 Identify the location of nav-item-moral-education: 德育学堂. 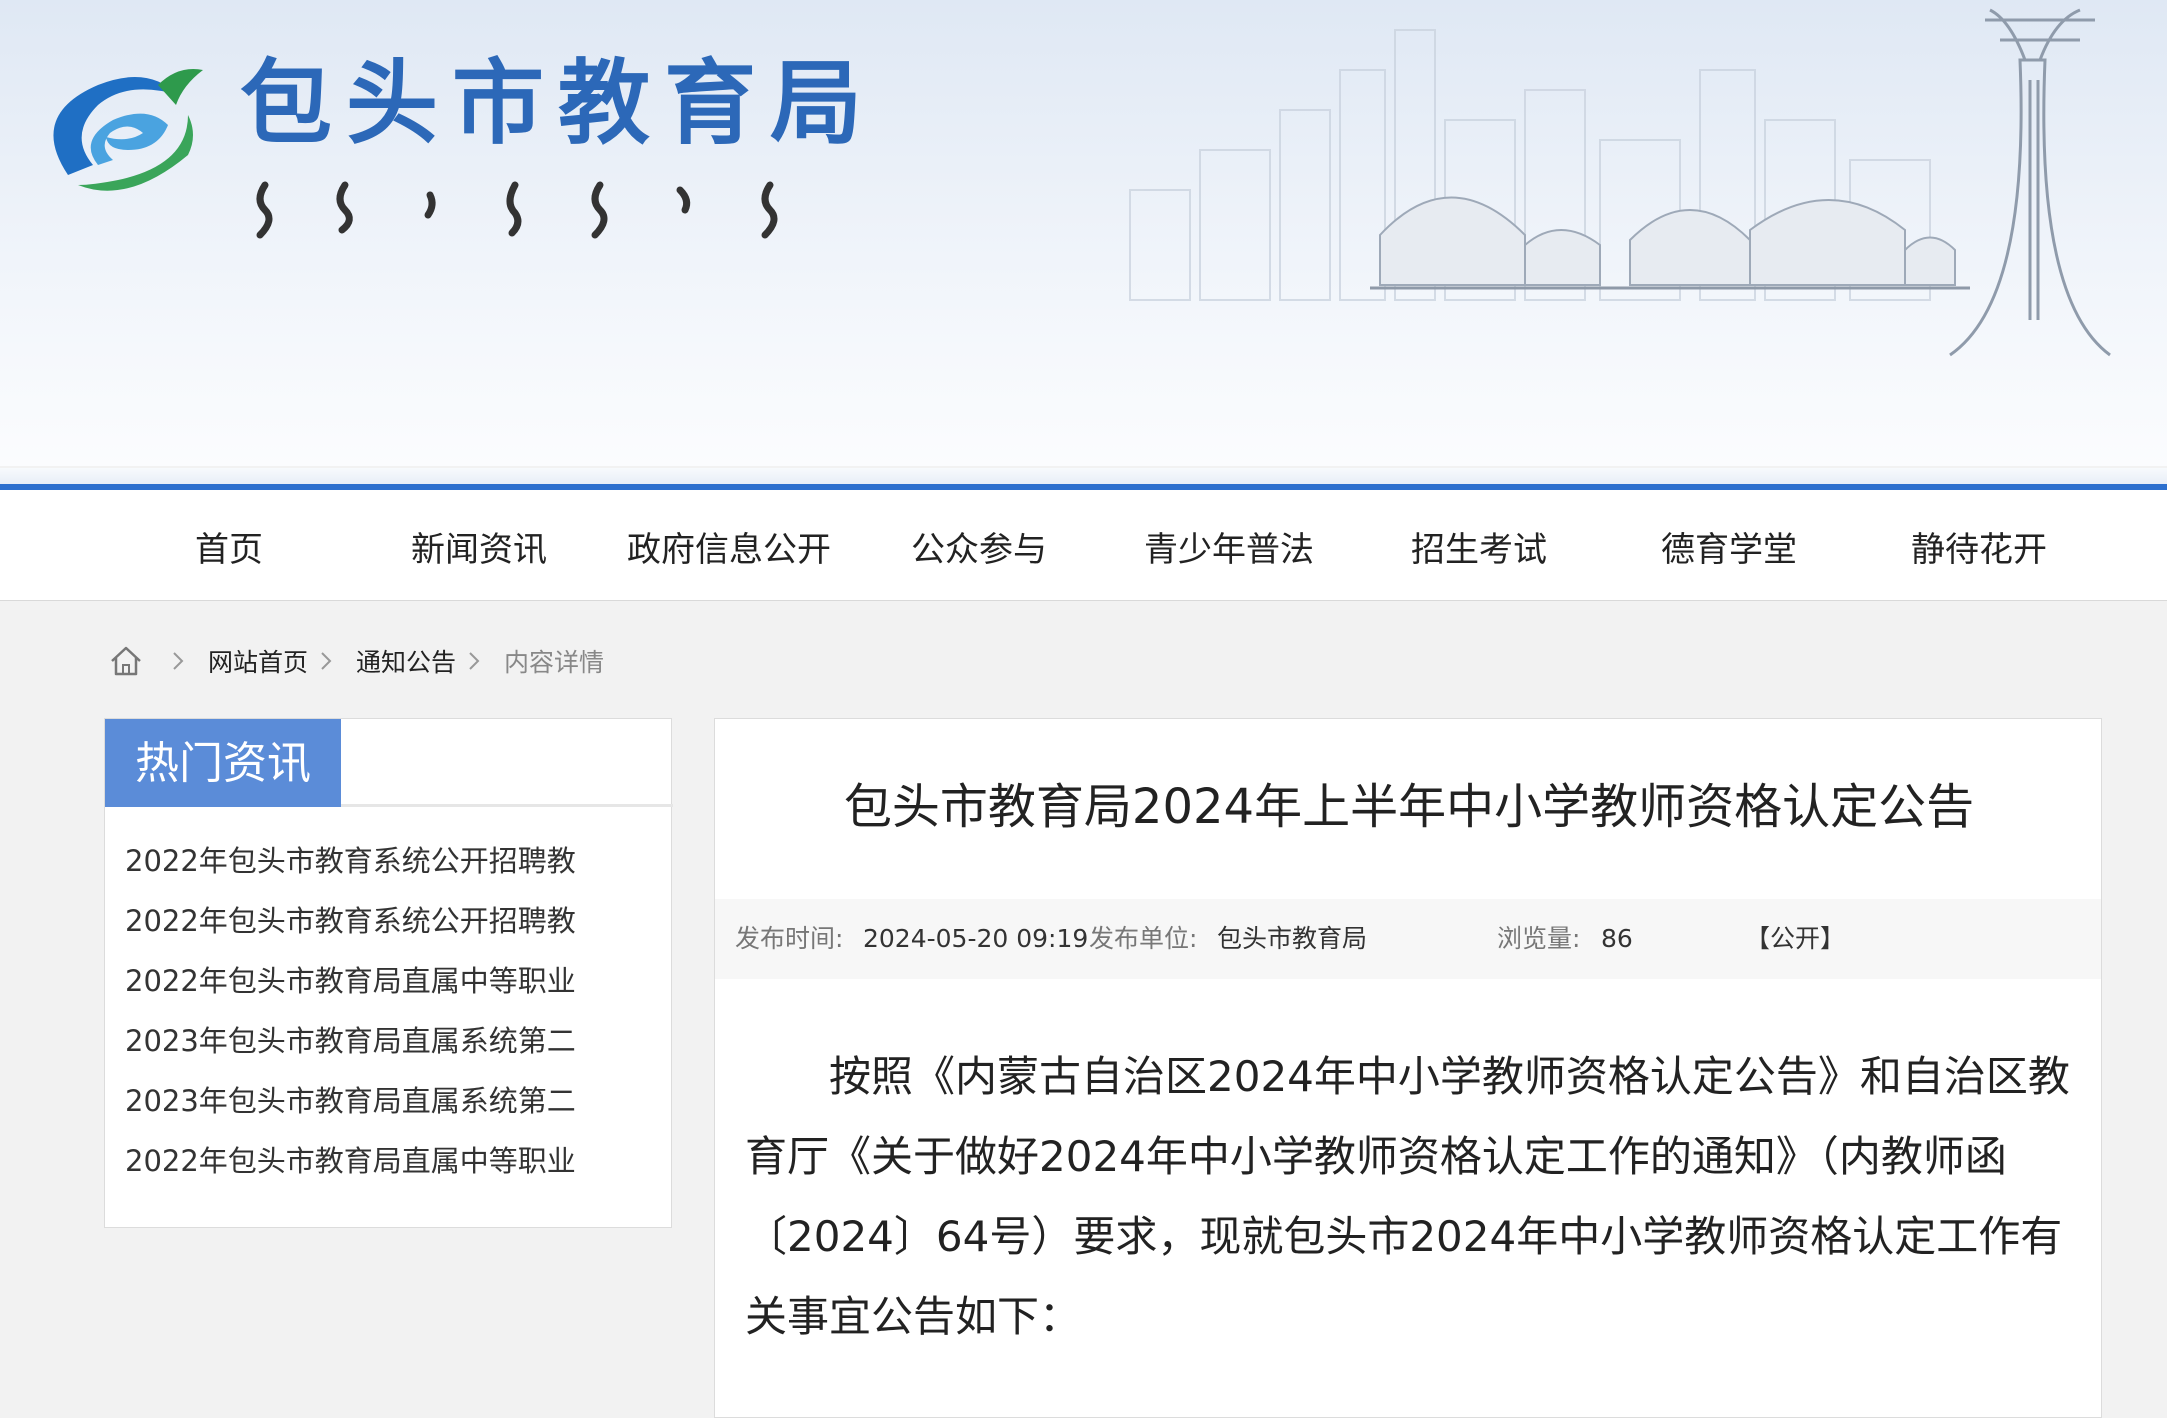
(1729, 545).